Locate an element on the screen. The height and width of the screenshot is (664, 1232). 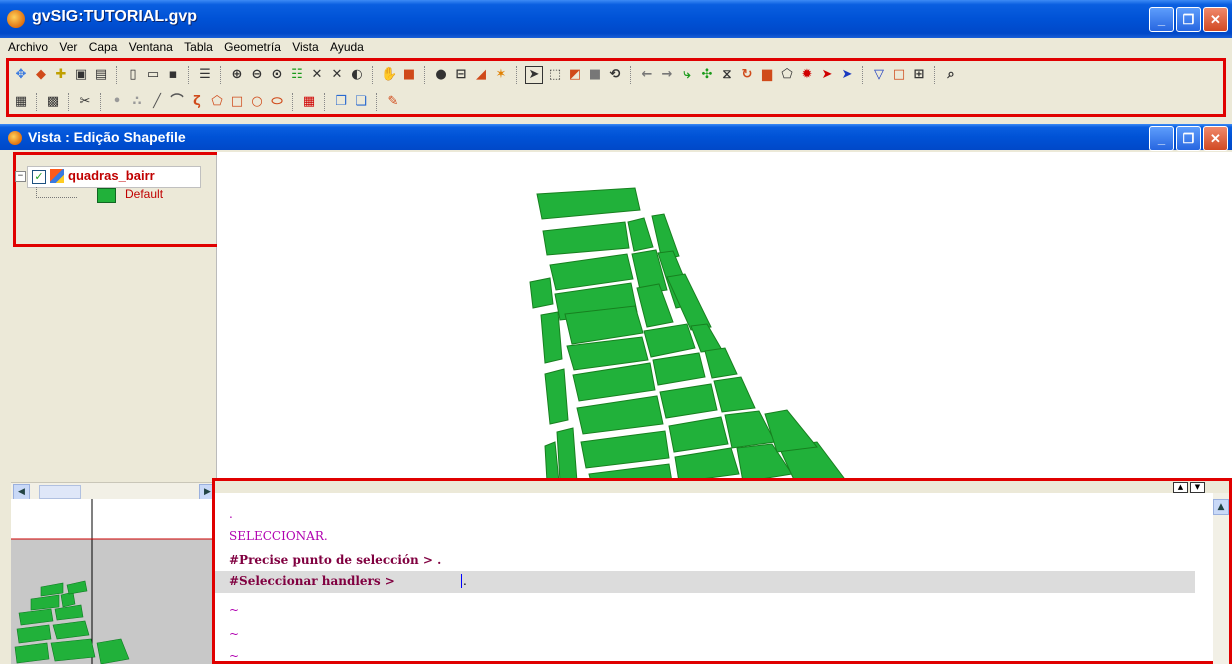
menu-ventana: Ventana is located at coordinates (151, 46).